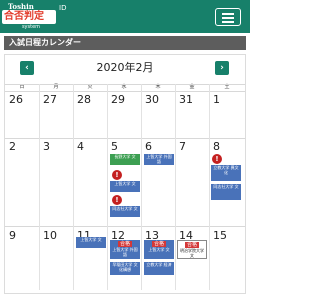 This screenshot has height=294, width=320. I want to click on event-chip: 合格 明治学院大学 文, so click(192, 249).